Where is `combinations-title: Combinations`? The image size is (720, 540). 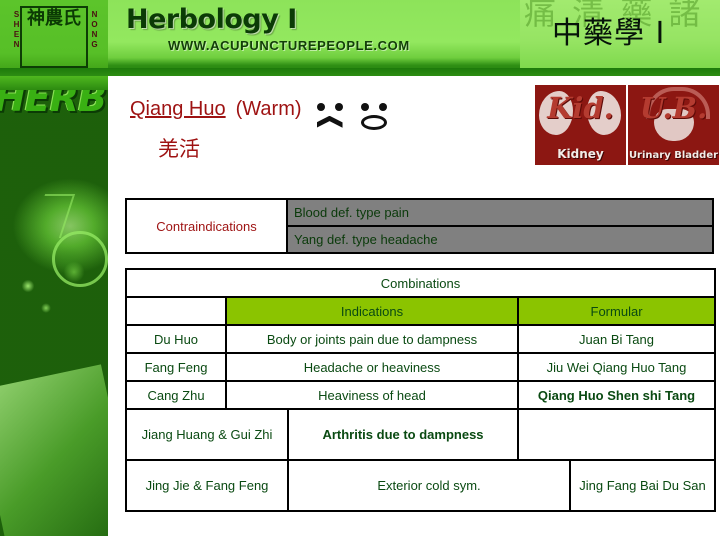
combinations-title: Combinations is located at coordinates (420, 283).